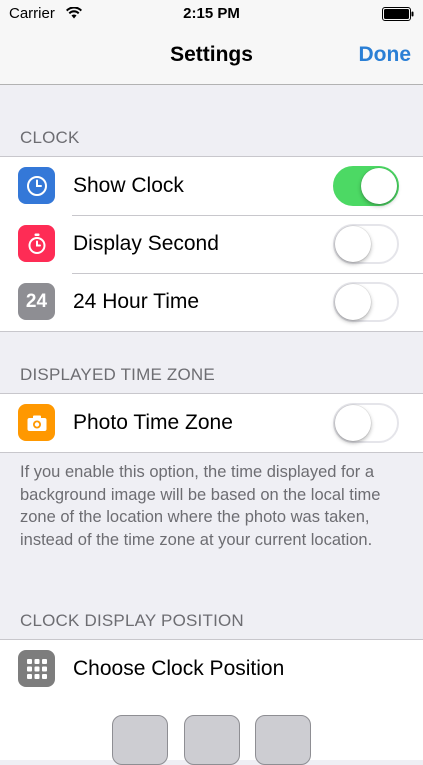 The image size is (423, 765). I want to click on display-second-row: Display Second, so click(211, 244).